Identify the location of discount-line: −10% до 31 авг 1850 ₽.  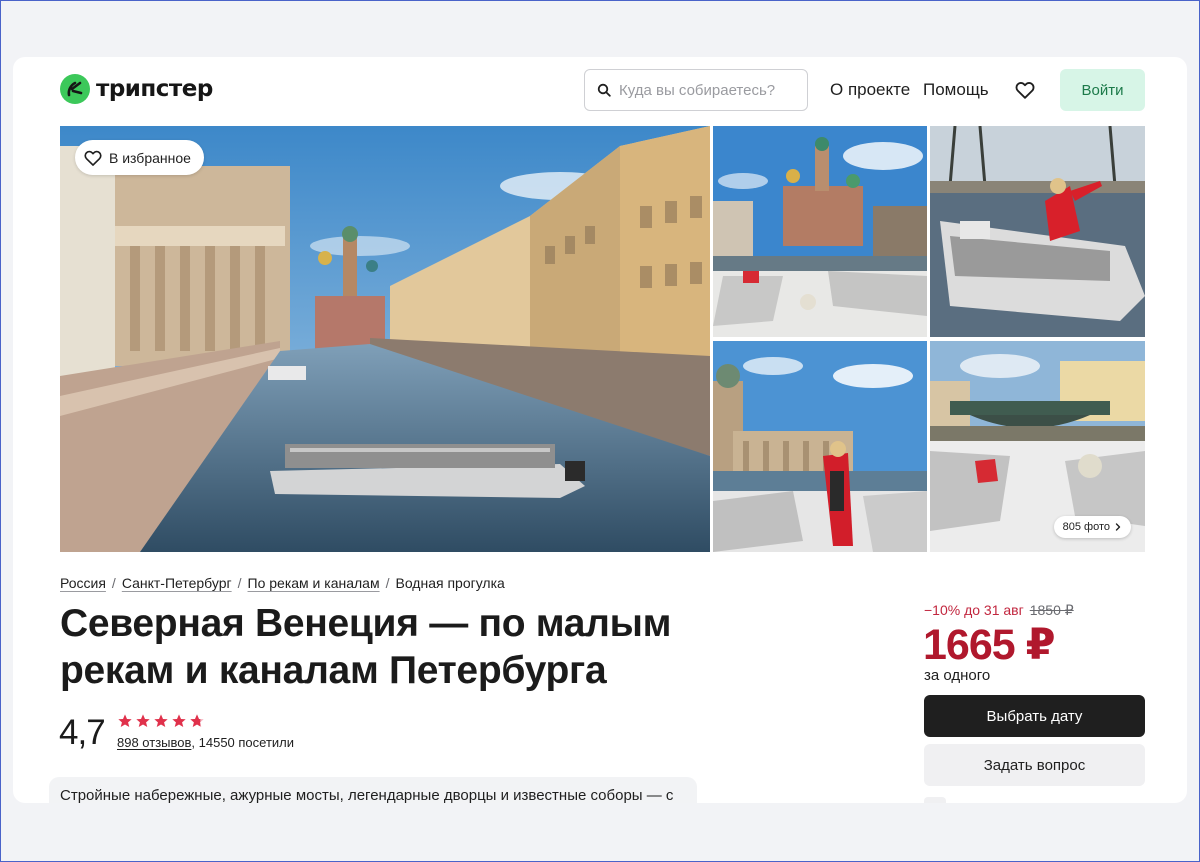
(999, 610).